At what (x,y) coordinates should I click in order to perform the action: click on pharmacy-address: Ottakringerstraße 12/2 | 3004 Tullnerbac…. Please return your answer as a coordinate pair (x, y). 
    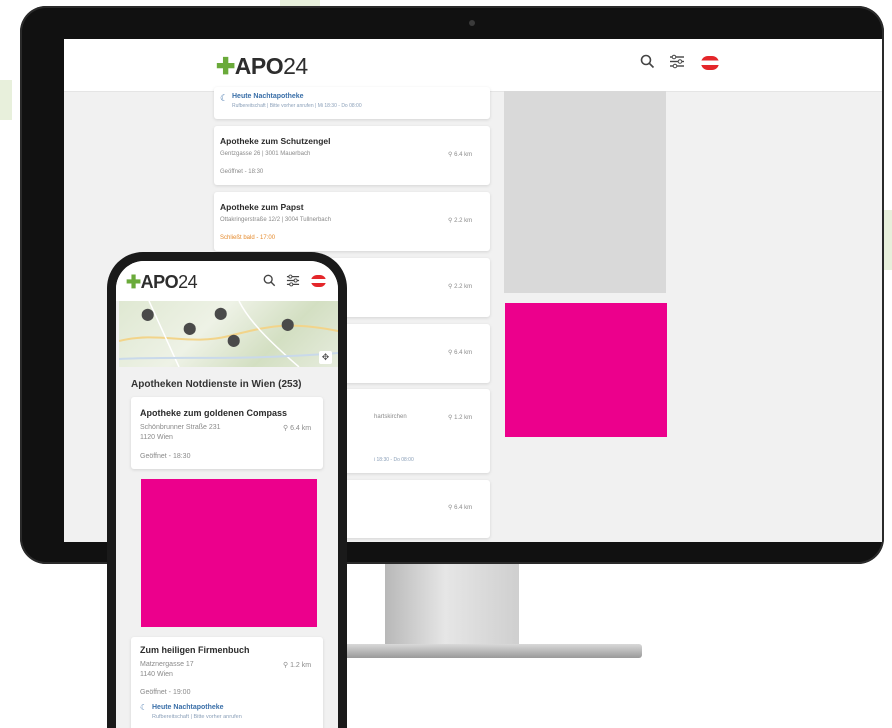
    Looking at the image, I should click on (275, 220).